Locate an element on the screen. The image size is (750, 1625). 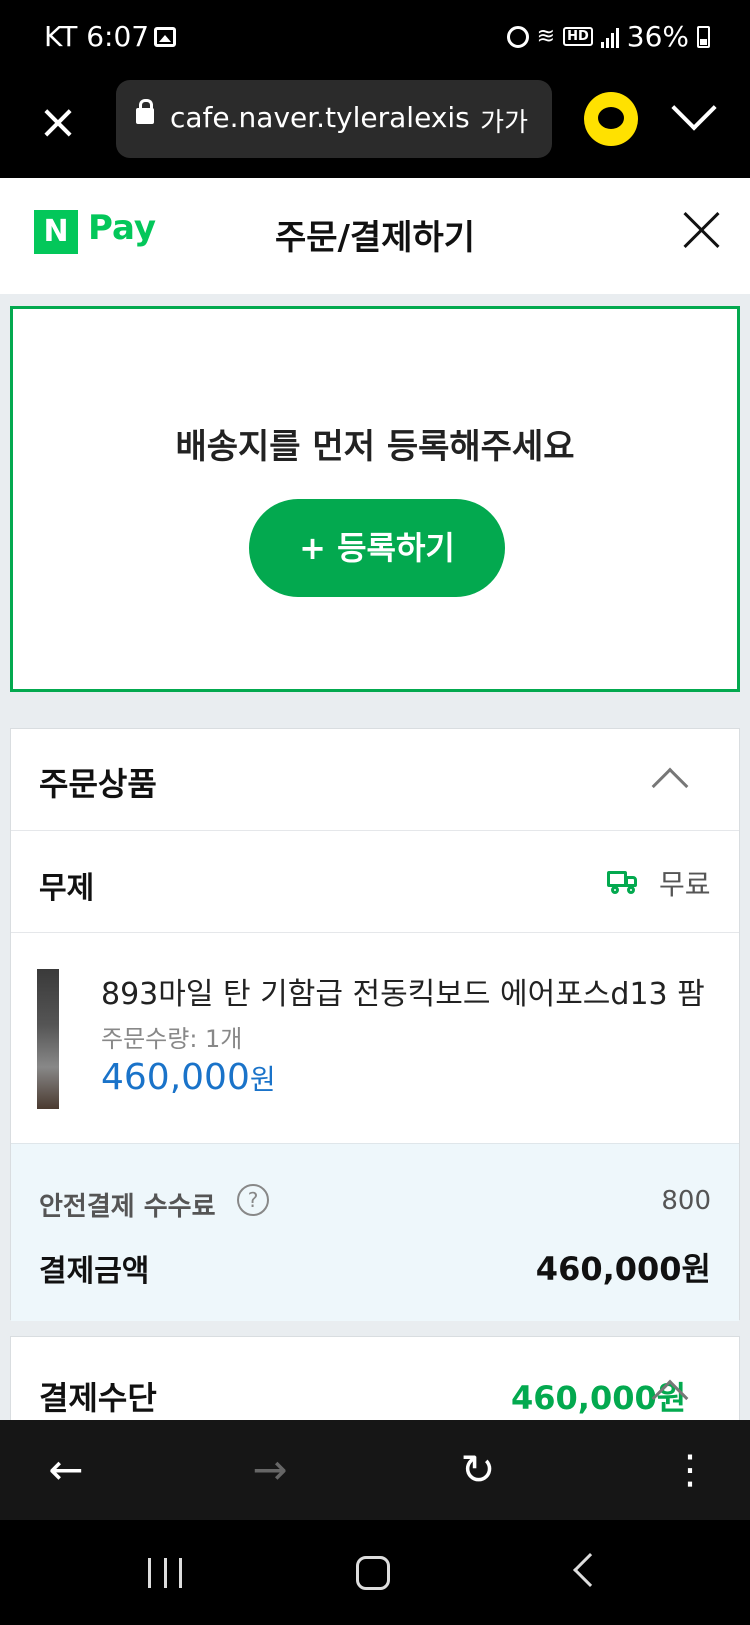
close-icon: × is located at coordinates (58, 122).